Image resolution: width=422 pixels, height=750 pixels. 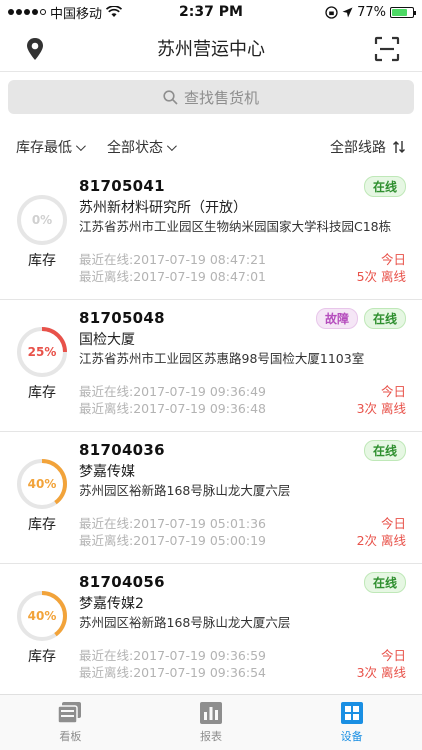 I want to click on device-name: 梦嘉传媒2, so click(x=111, y=604).